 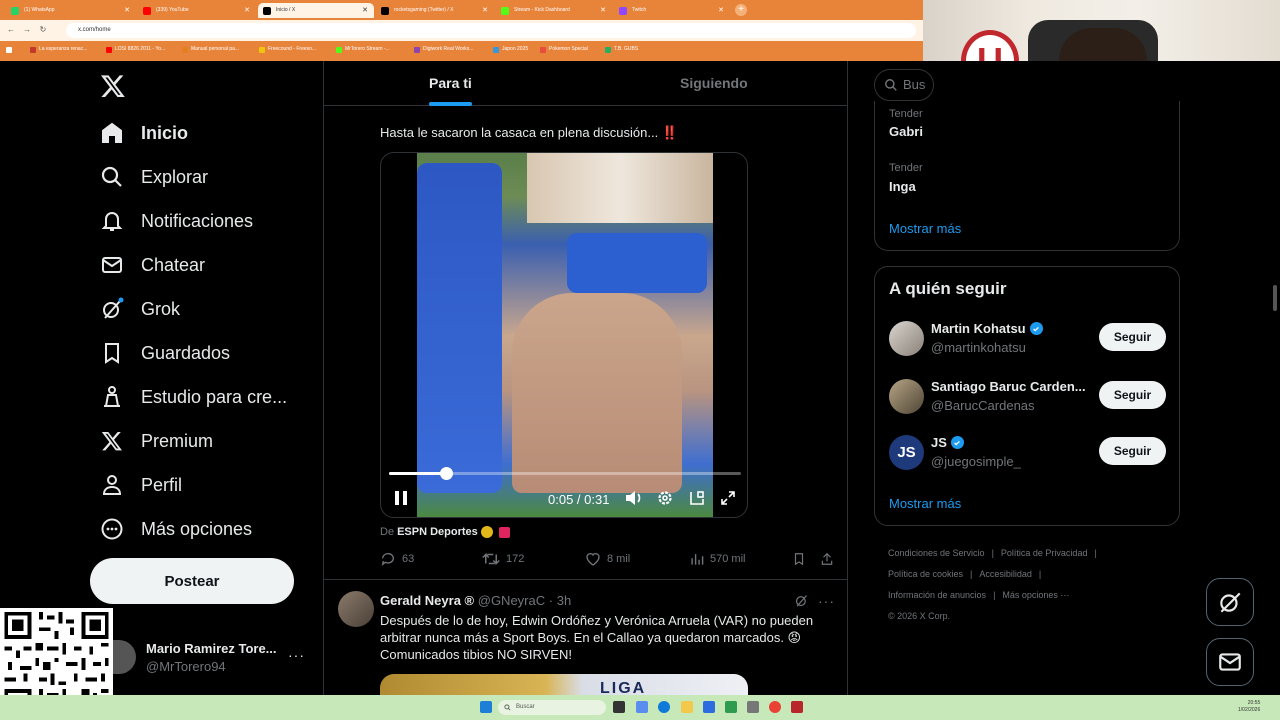 I want to click on system-clock: 20:55 1/02/2026, so click(x=1249, y=707).